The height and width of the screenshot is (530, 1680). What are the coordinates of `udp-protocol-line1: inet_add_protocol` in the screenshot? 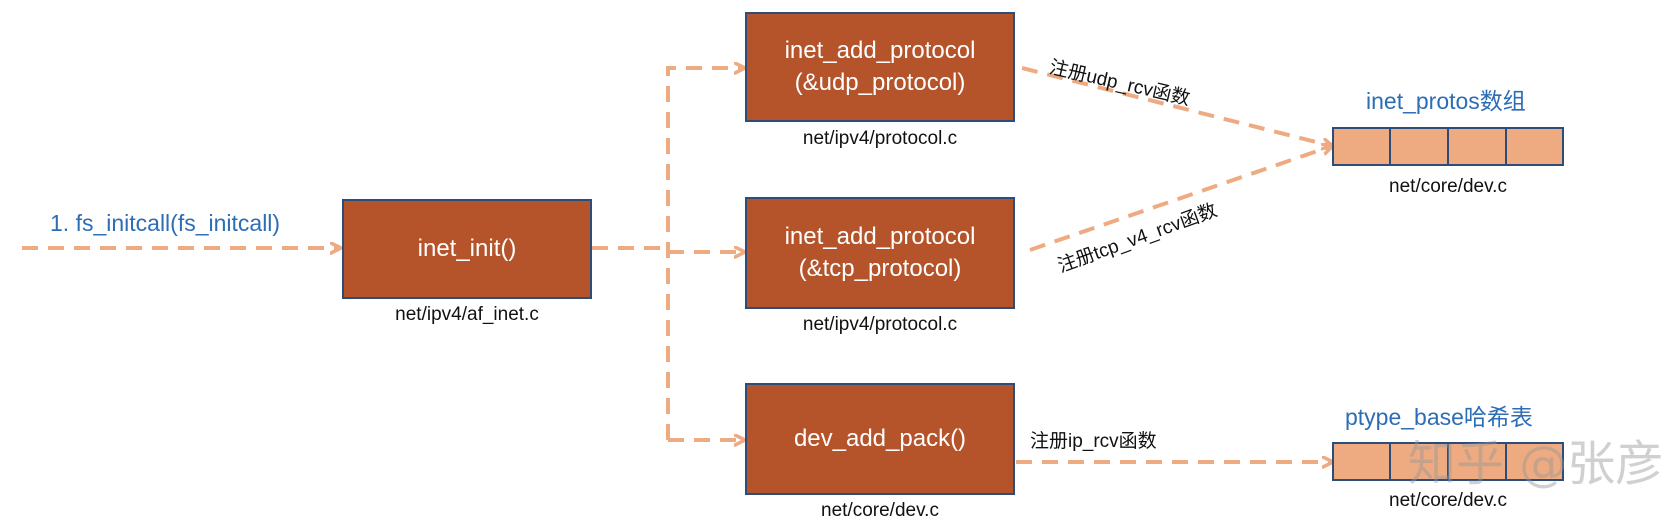 It's located at (880, 50).